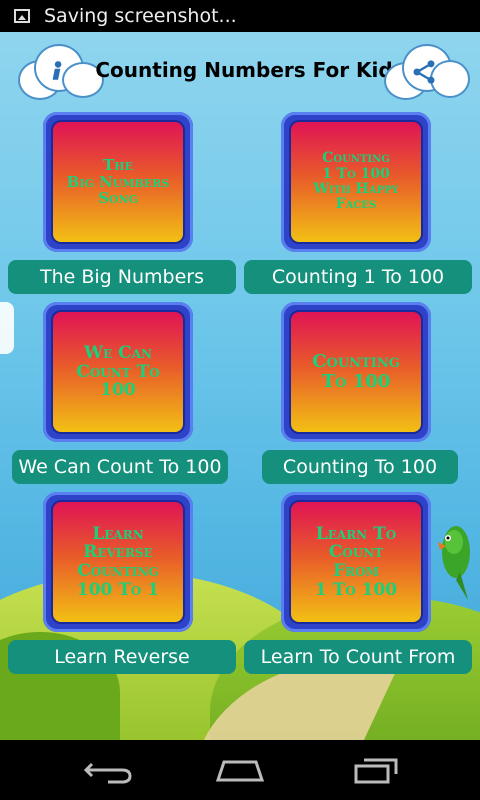 Image resolution: width=480 pixels, height=800 pixels. I want to click on share-button, so click(425, 71).